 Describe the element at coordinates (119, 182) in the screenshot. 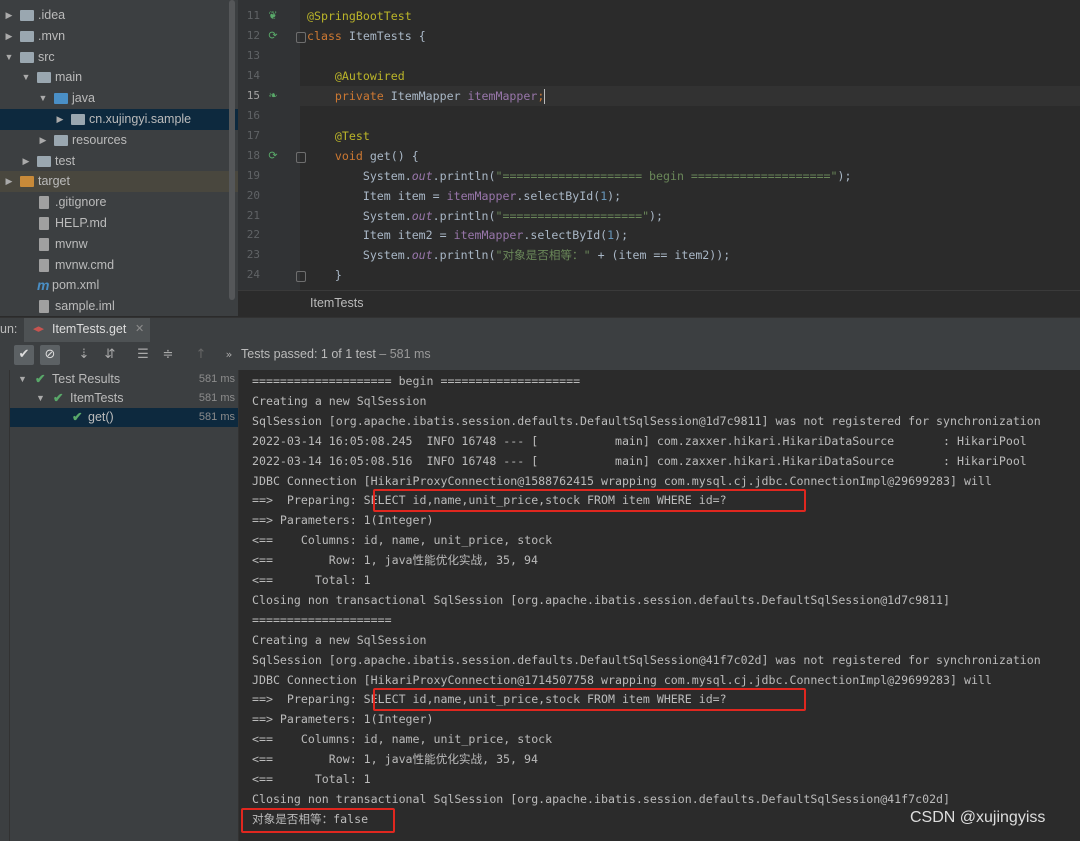

I see `tree-item: ▶ target` at that location.